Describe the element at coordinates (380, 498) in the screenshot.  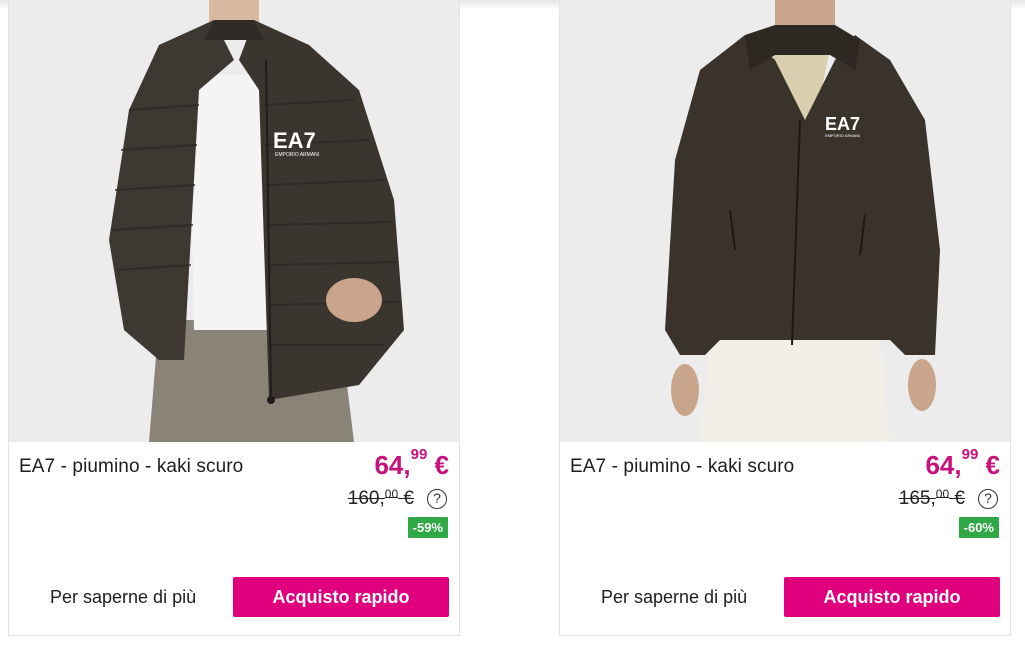
I see `original-price: 160,00 €` at that location.